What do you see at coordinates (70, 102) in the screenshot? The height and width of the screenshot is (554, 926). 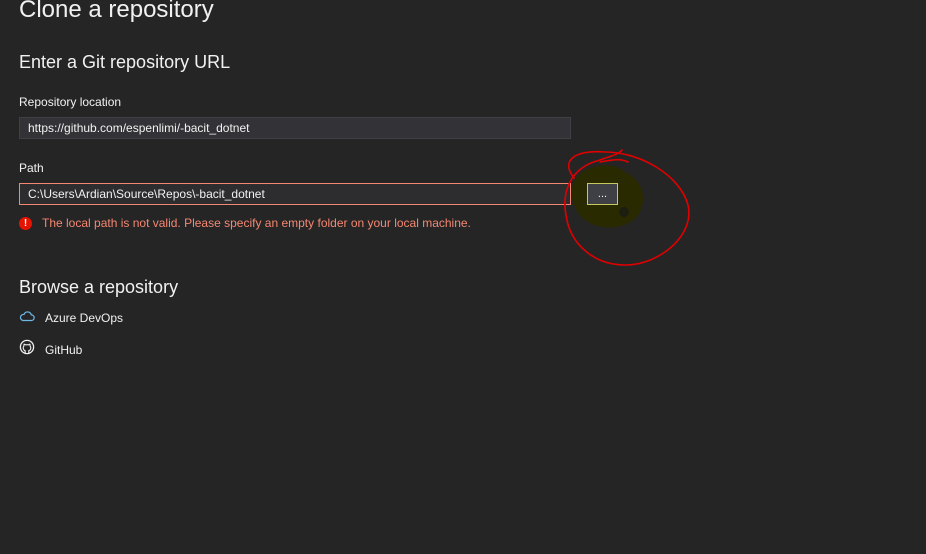 I see `repository-location-label: Repository location` at bounding box center [70, 102].